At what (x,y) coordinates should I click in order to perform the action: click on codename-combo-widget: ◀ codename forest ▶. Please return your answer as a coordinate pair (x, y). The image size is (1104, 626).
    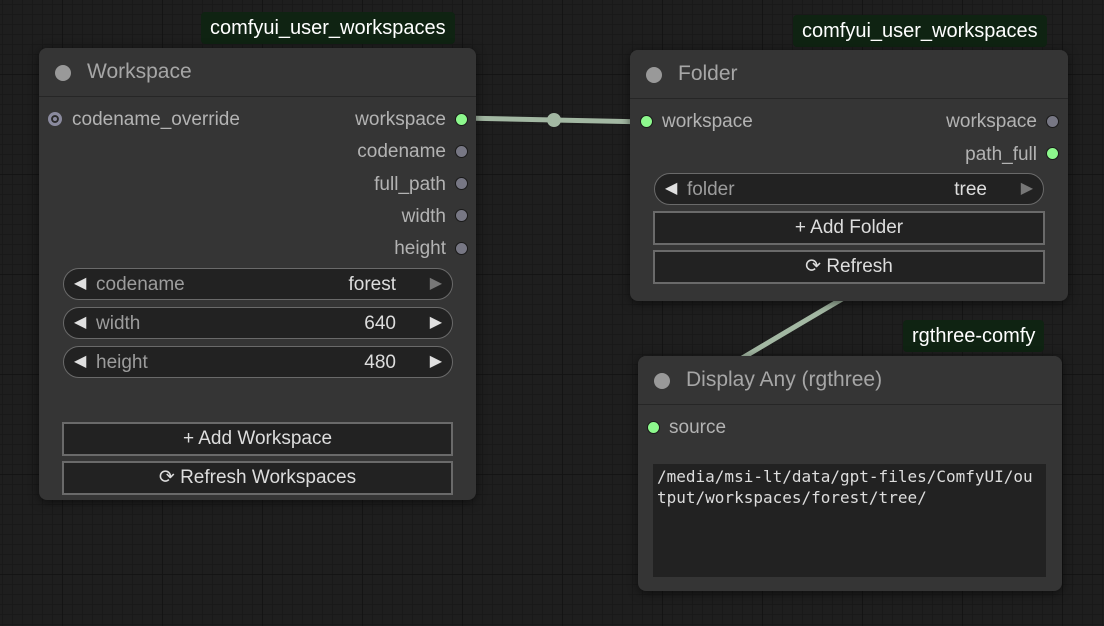
    Looking at the image, I should click on (258, 284).